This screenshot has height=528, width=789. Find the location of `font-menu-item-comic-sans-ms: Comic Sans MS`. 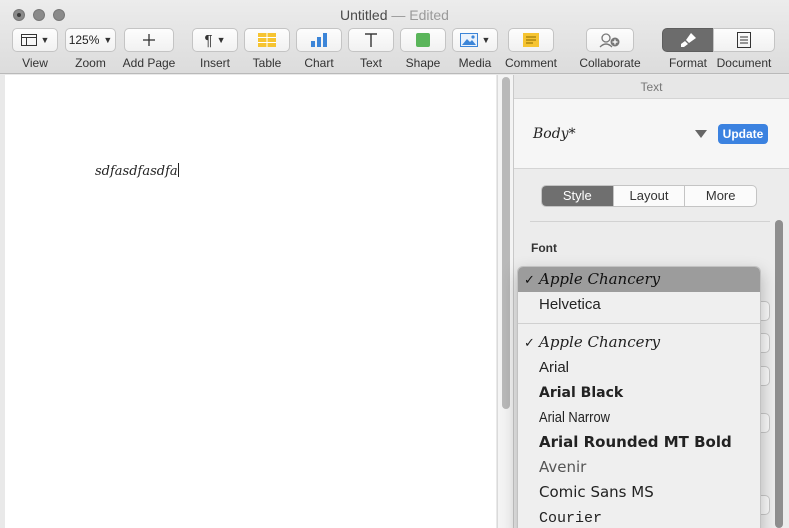

font-menu-item-comic-sans-ms: Comic Sans MS is located at coordinates (639, 492).